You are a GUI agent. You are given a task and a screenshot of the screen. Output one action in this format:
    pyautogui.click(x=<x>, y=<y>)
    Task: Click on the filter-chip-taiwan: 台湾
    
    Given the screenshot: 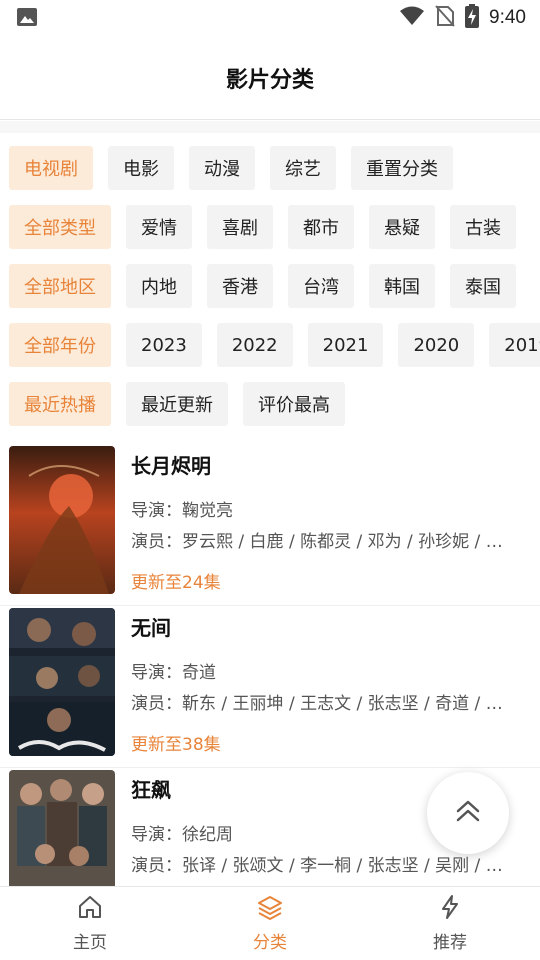 What is the action you would take?
    pyautogui.click(x=321, y=286)
    